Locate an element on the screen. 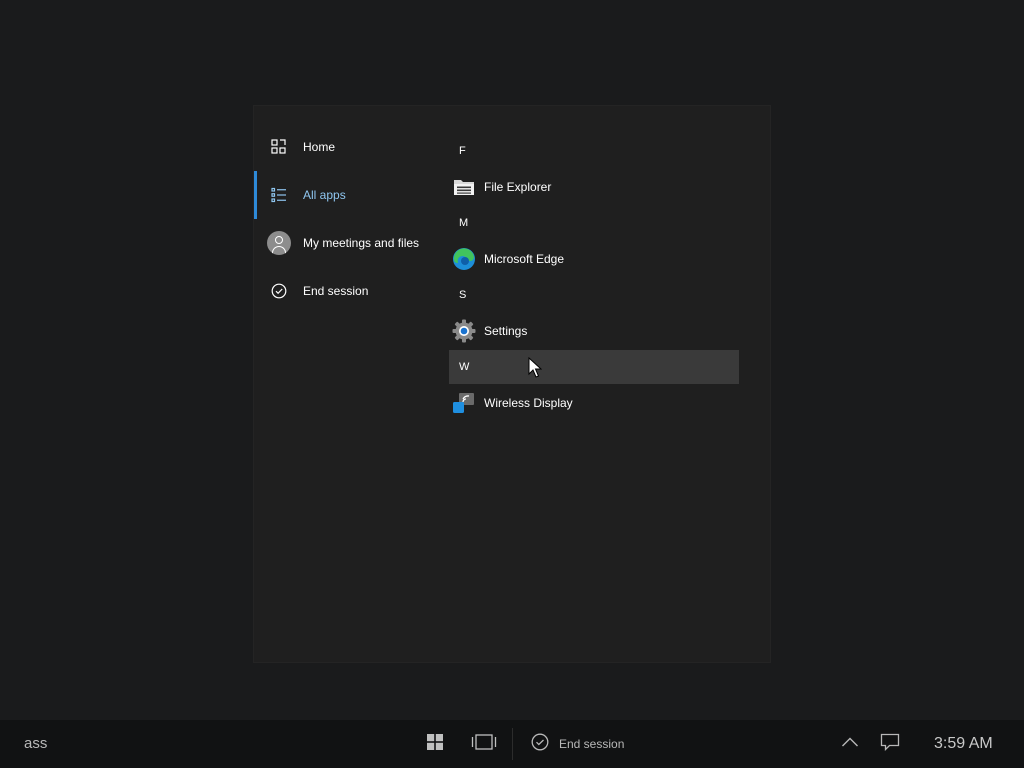 The height and width of the screenshot is (768, 1024). nav-item-label: My meetings and files is located at coordinates (361, 243).